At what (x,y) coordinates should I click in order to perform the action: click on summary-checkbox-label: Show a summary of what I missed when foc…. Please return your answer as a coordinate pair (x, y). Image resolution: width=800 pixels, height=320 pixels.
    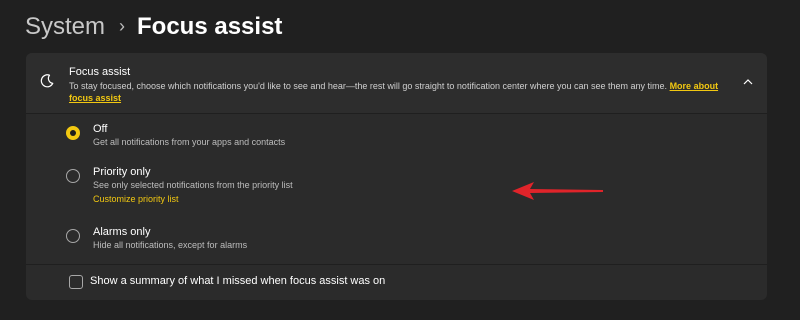
    Looking at the image, I should click on (238, 281).